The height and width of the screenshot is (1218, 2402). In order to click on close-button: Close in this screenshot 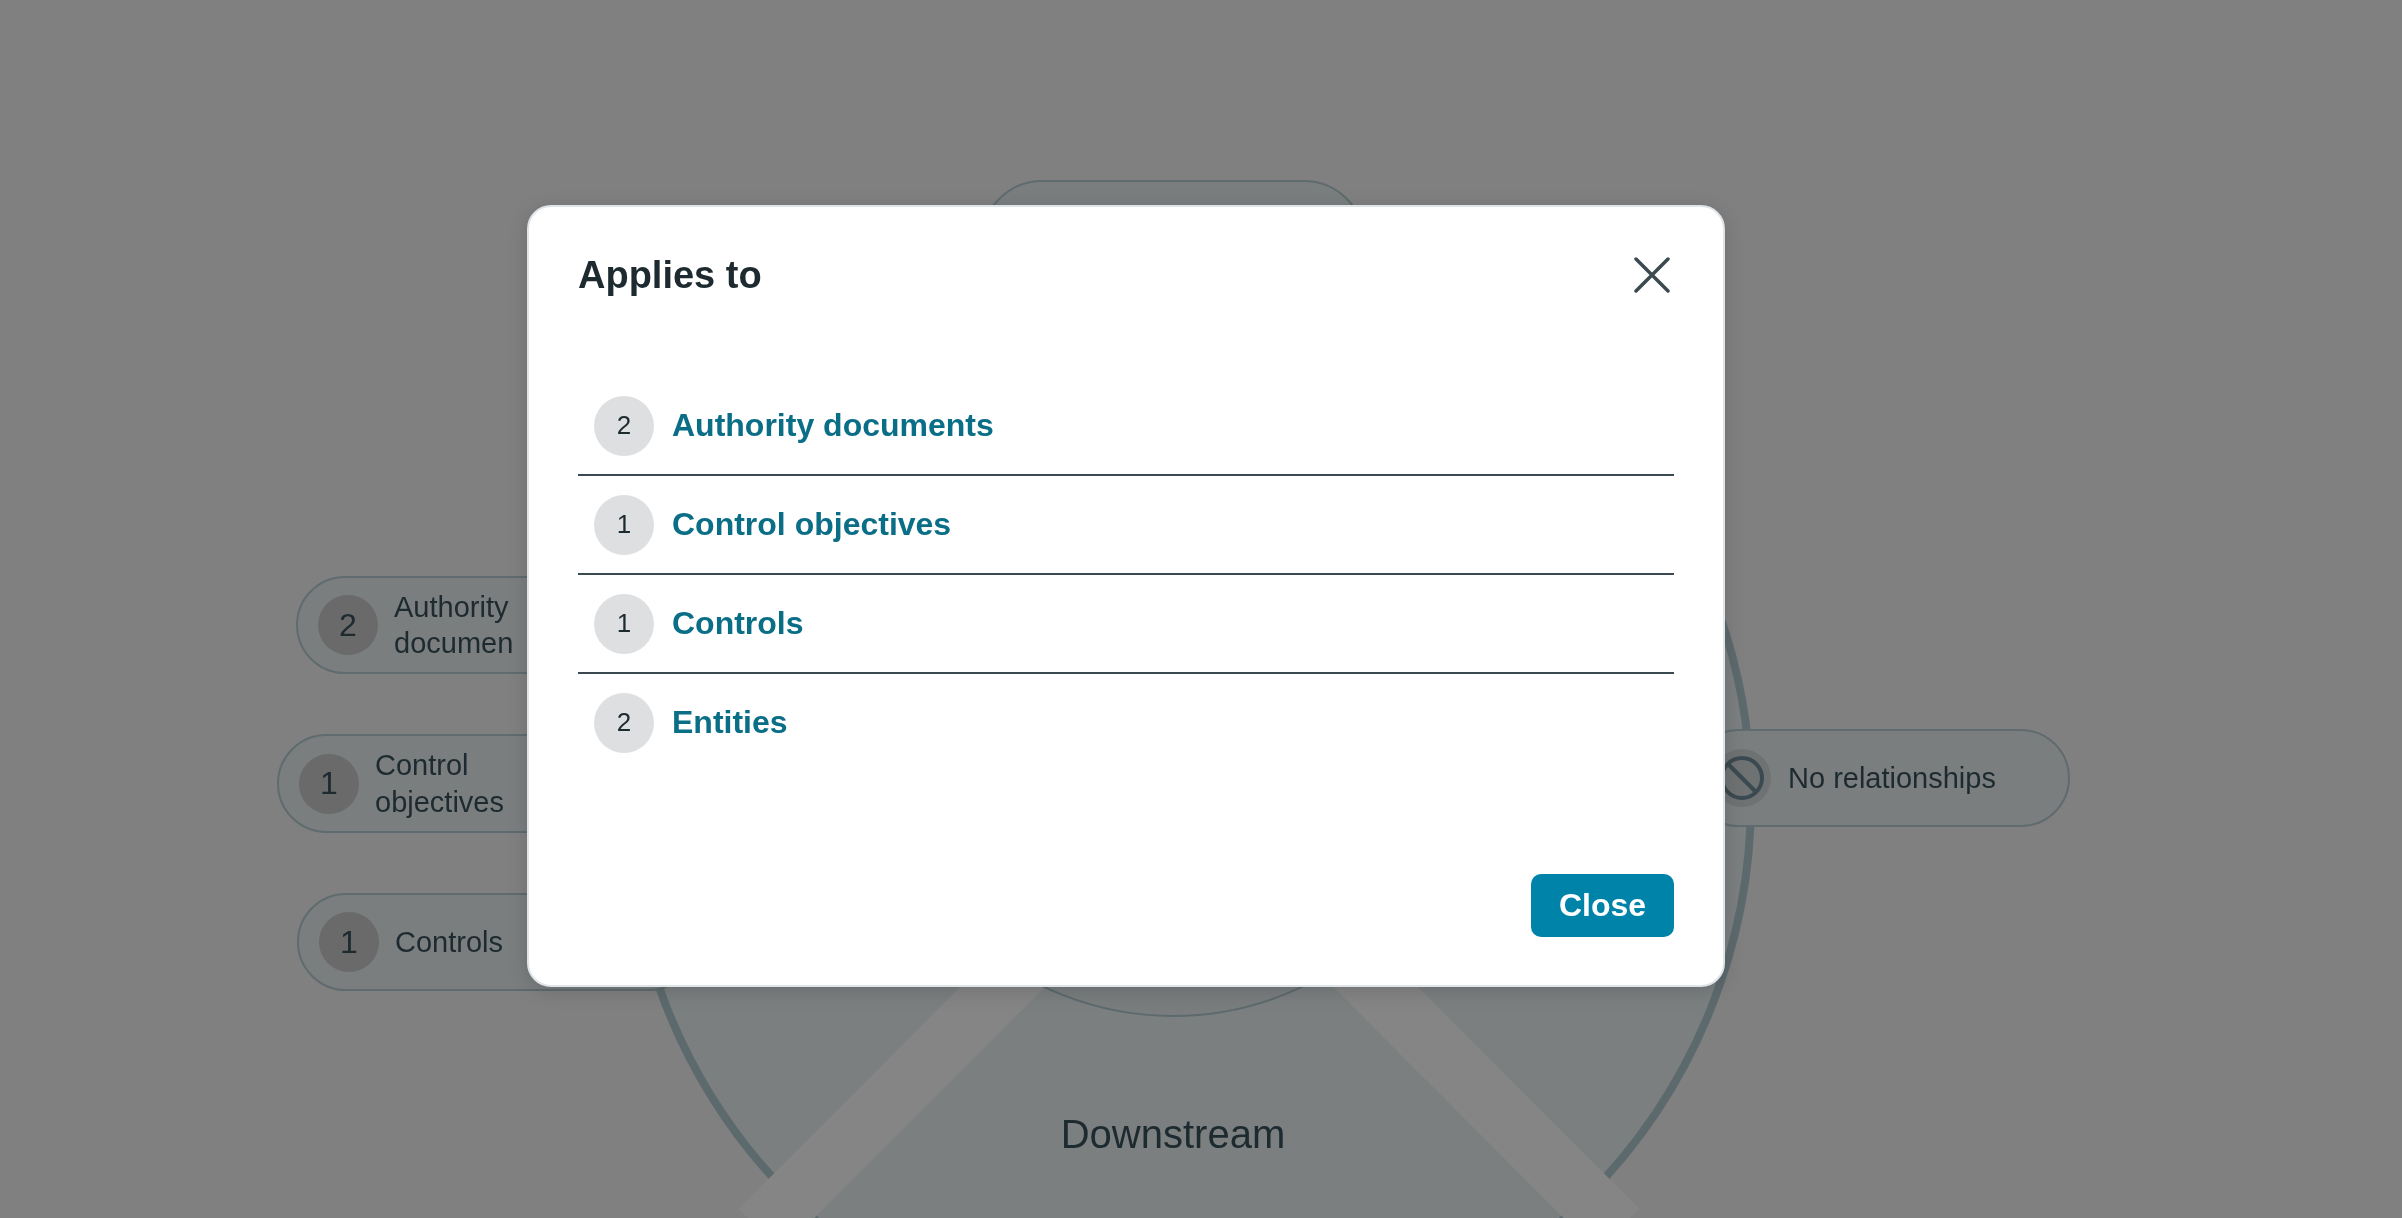, I will do `click(1602, 905)`.